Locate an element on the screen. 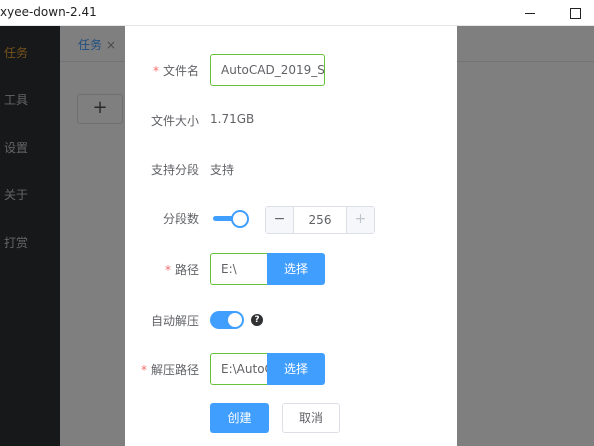 The width and height of the screenshot is (594, 446). segments-plus-button: + is located at coordinates (360, 220).